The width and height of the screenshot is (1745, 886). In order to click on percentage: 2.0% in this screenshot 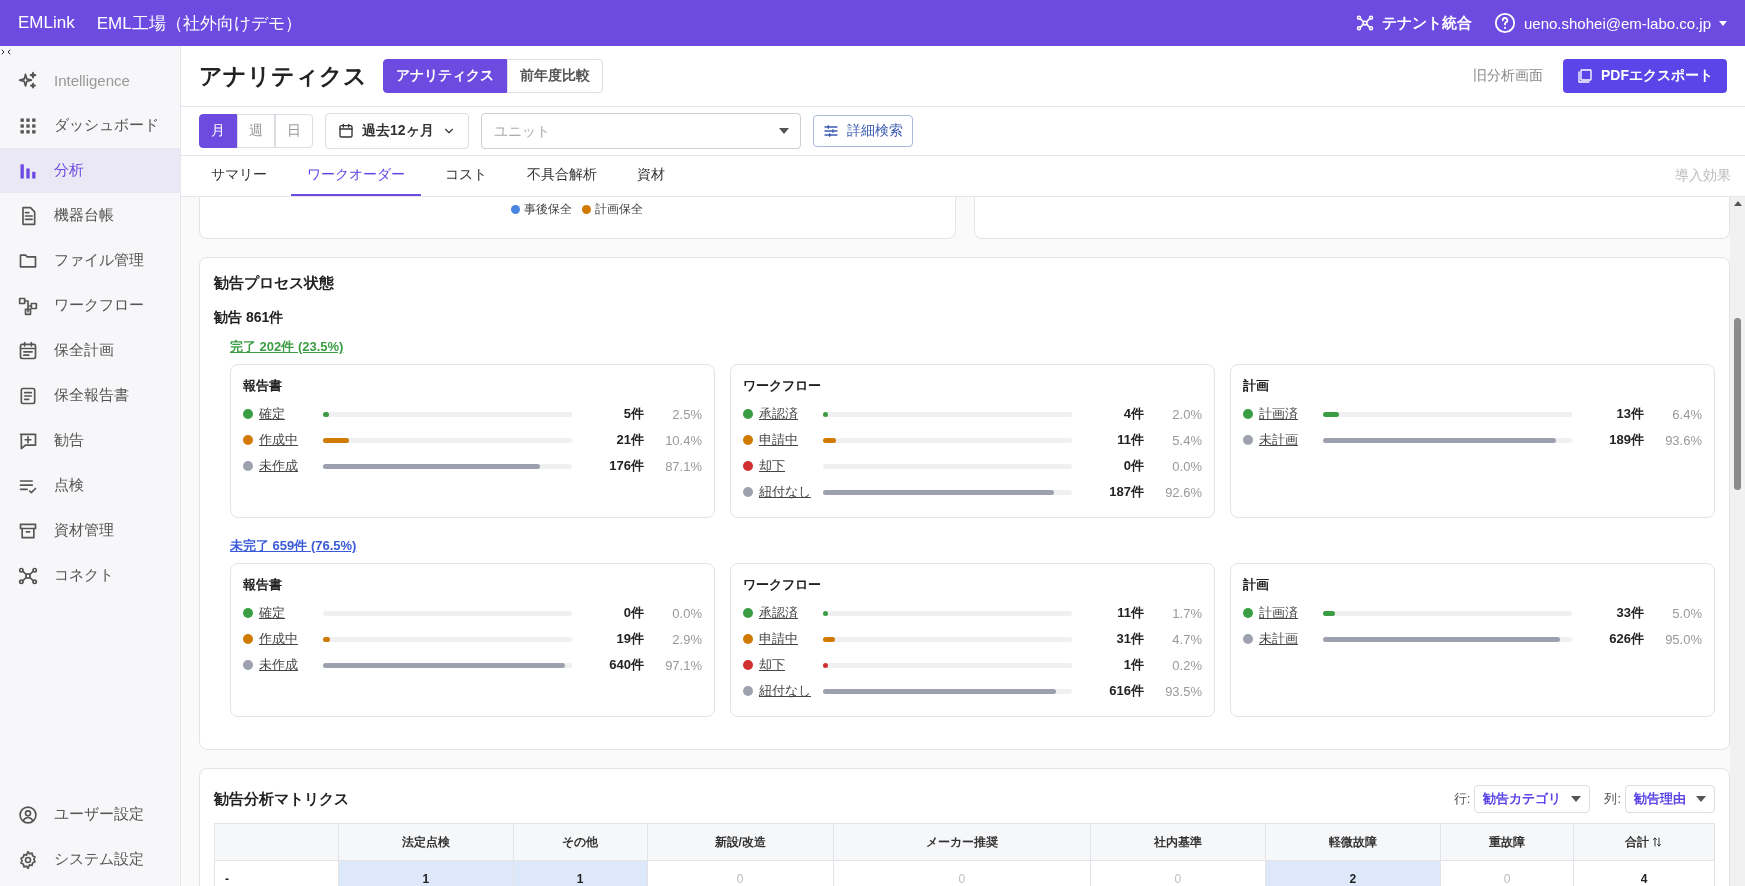, I will do `click(1186, 414)`.